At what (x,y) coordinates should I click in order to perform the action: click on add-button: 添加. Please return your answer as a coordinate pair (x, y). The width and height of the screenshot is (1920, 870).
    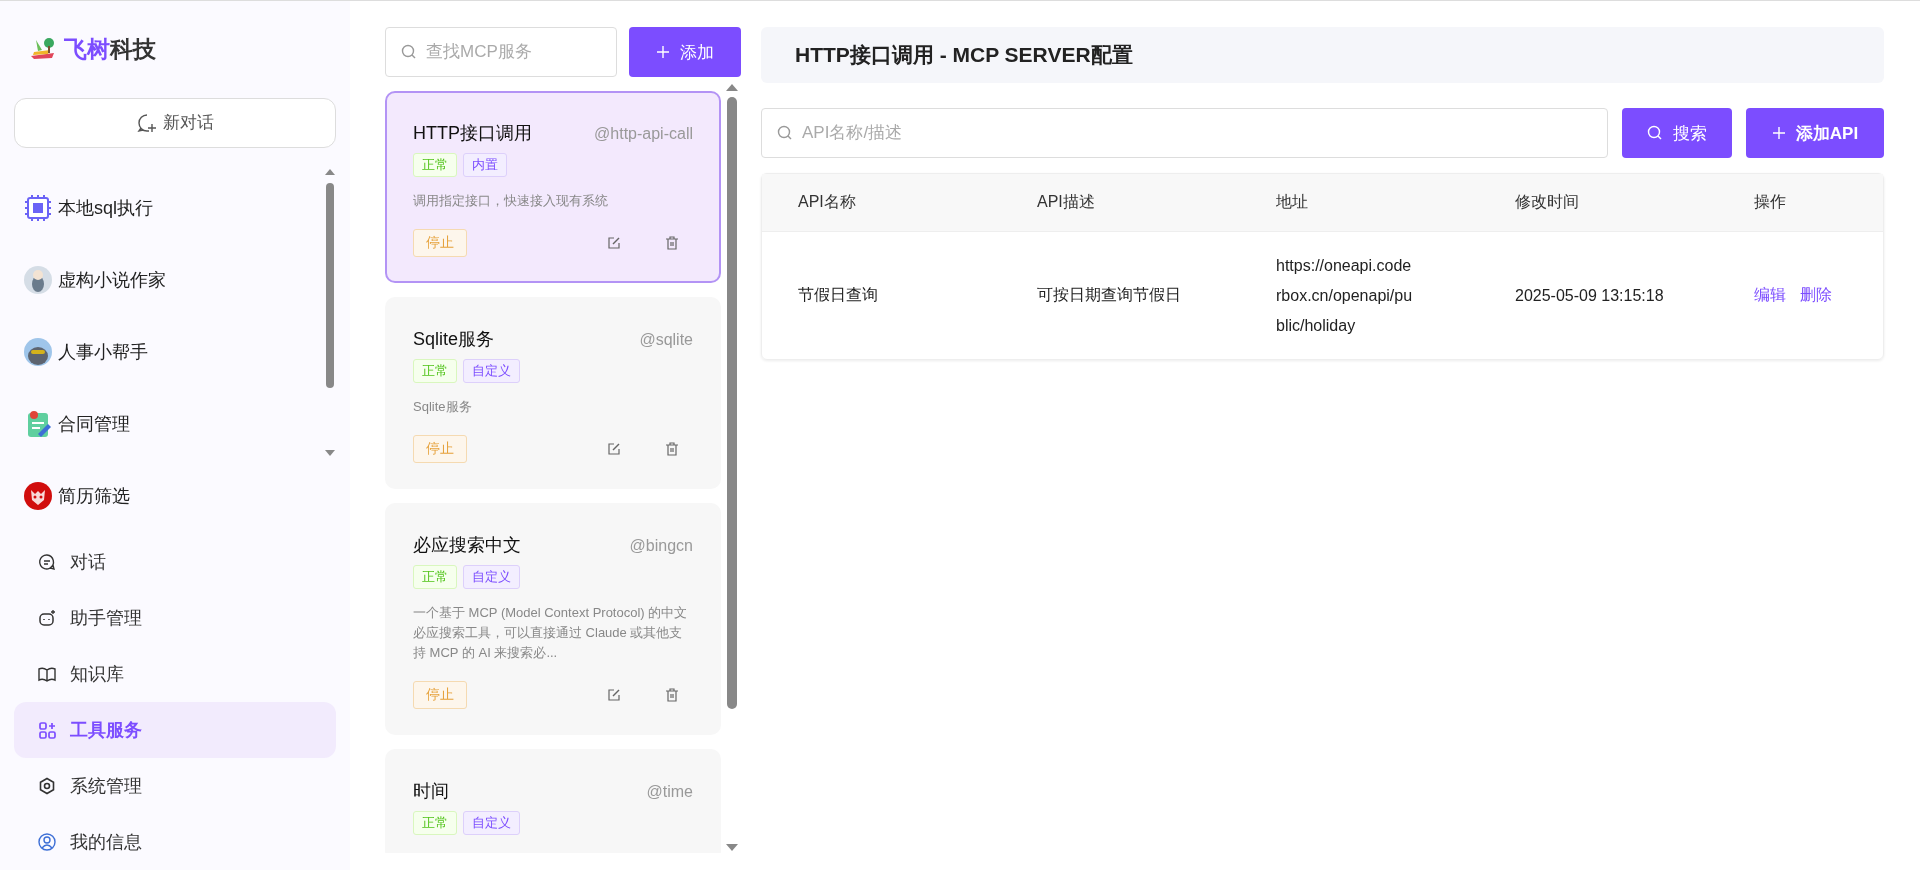
    Looking at the image, I should click on (685, 52).